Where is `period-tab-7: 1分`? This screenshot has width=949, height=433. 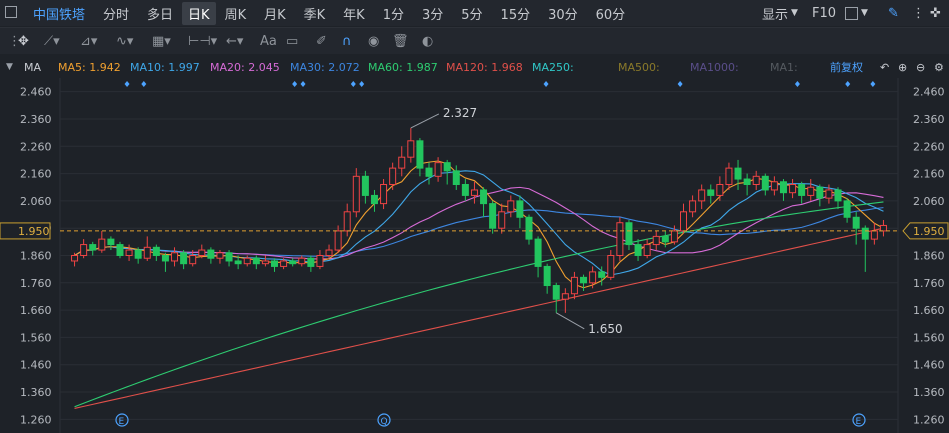
period-tab-7: 1分 is located at coordinates (393, 13).